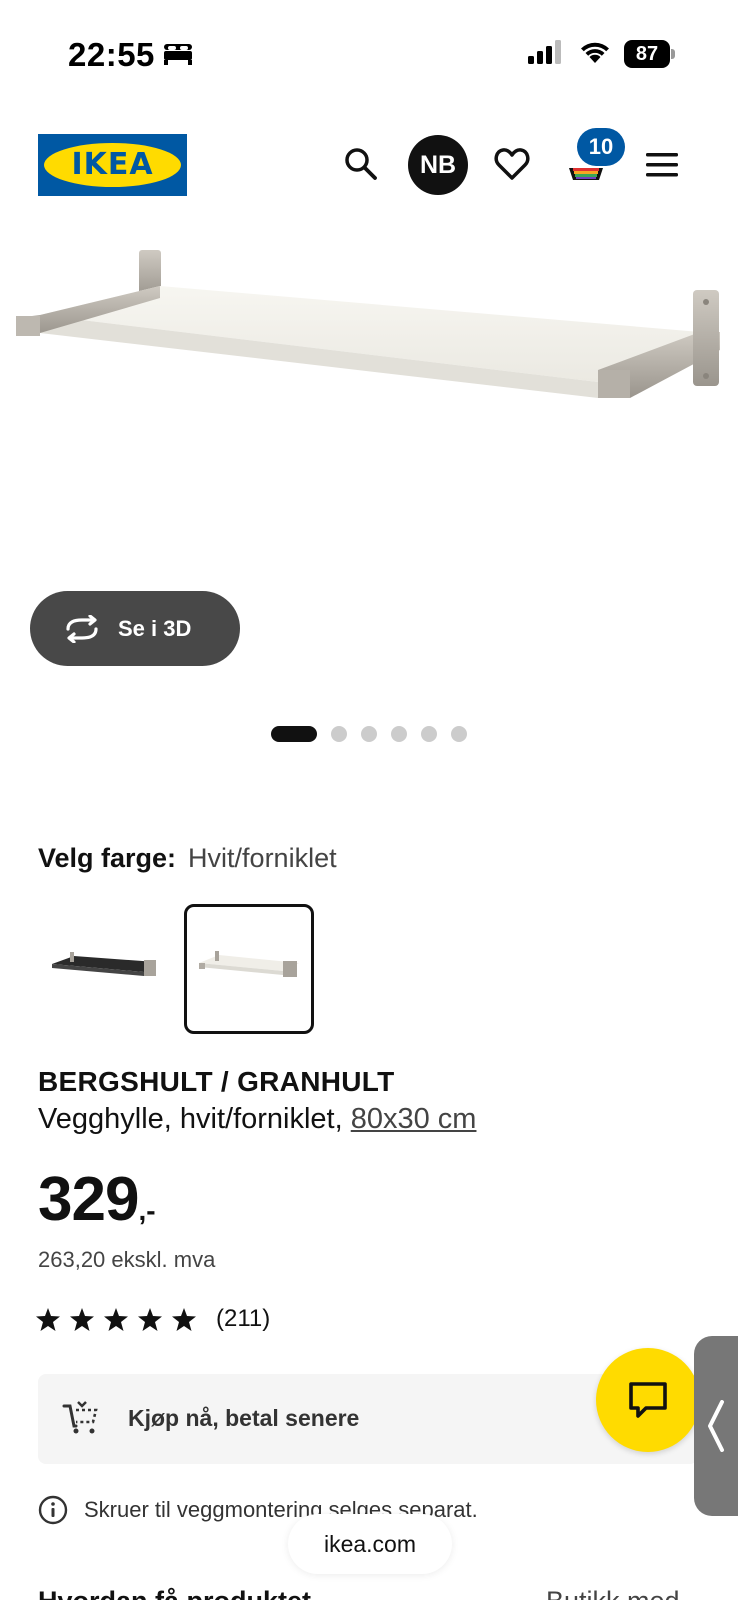 Image resolution: width=738 pixels, height=1600 pixels. Describe the element at coordinates (414, 1119) in the screenshot. I see `product-size-link: 80x30 cm` at that location.